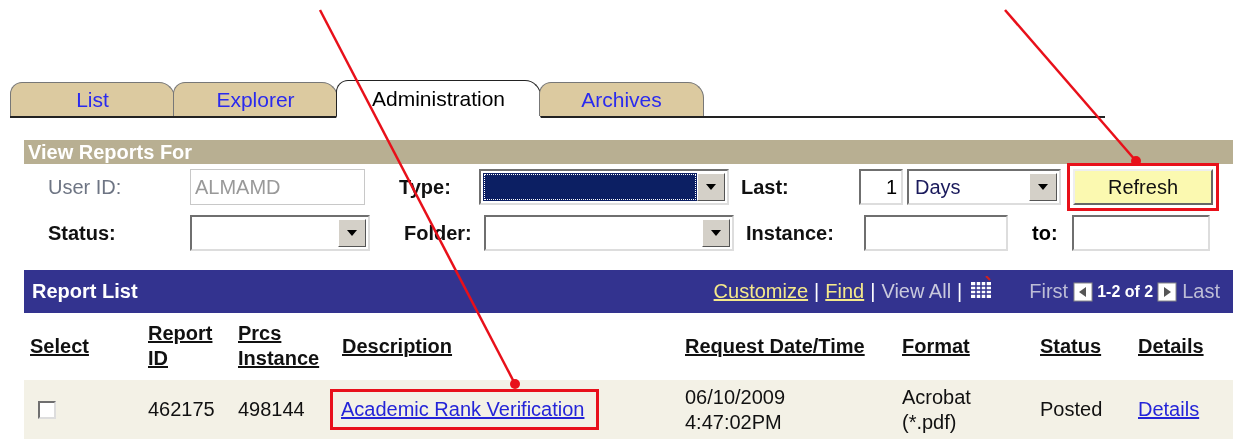 The height and width of the screenshot is (444, 1233). Describe the element at coordinates (85, 187) in the screenshot. I see `field-label: User ID:` at that location.